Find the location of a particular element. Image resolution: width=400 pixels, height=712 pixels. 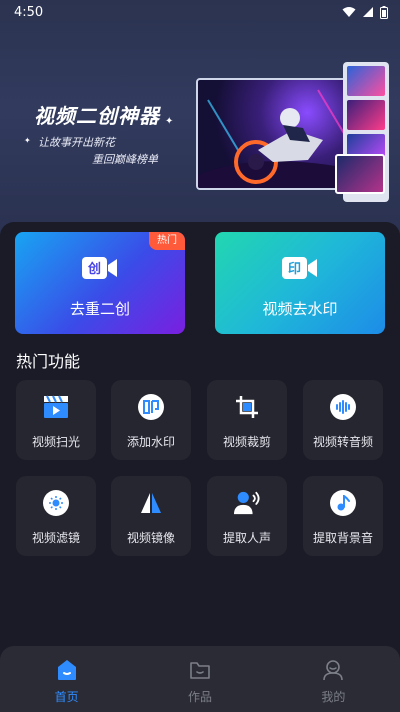

music-note-icon is located at coordinates (343, 503).